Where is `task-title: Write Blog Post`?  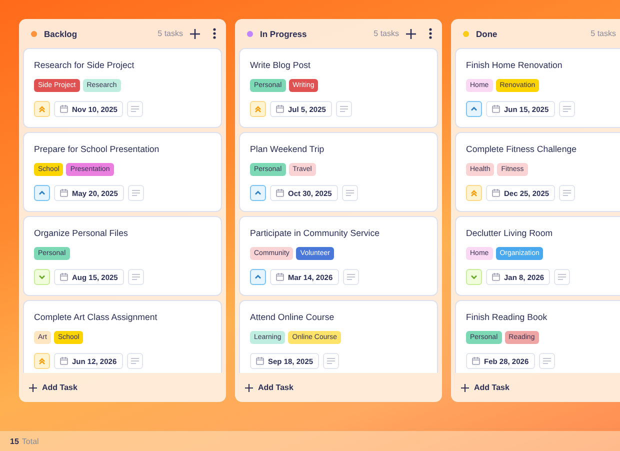 task-title: Write Blog Post is located at coordinates (281, 65).